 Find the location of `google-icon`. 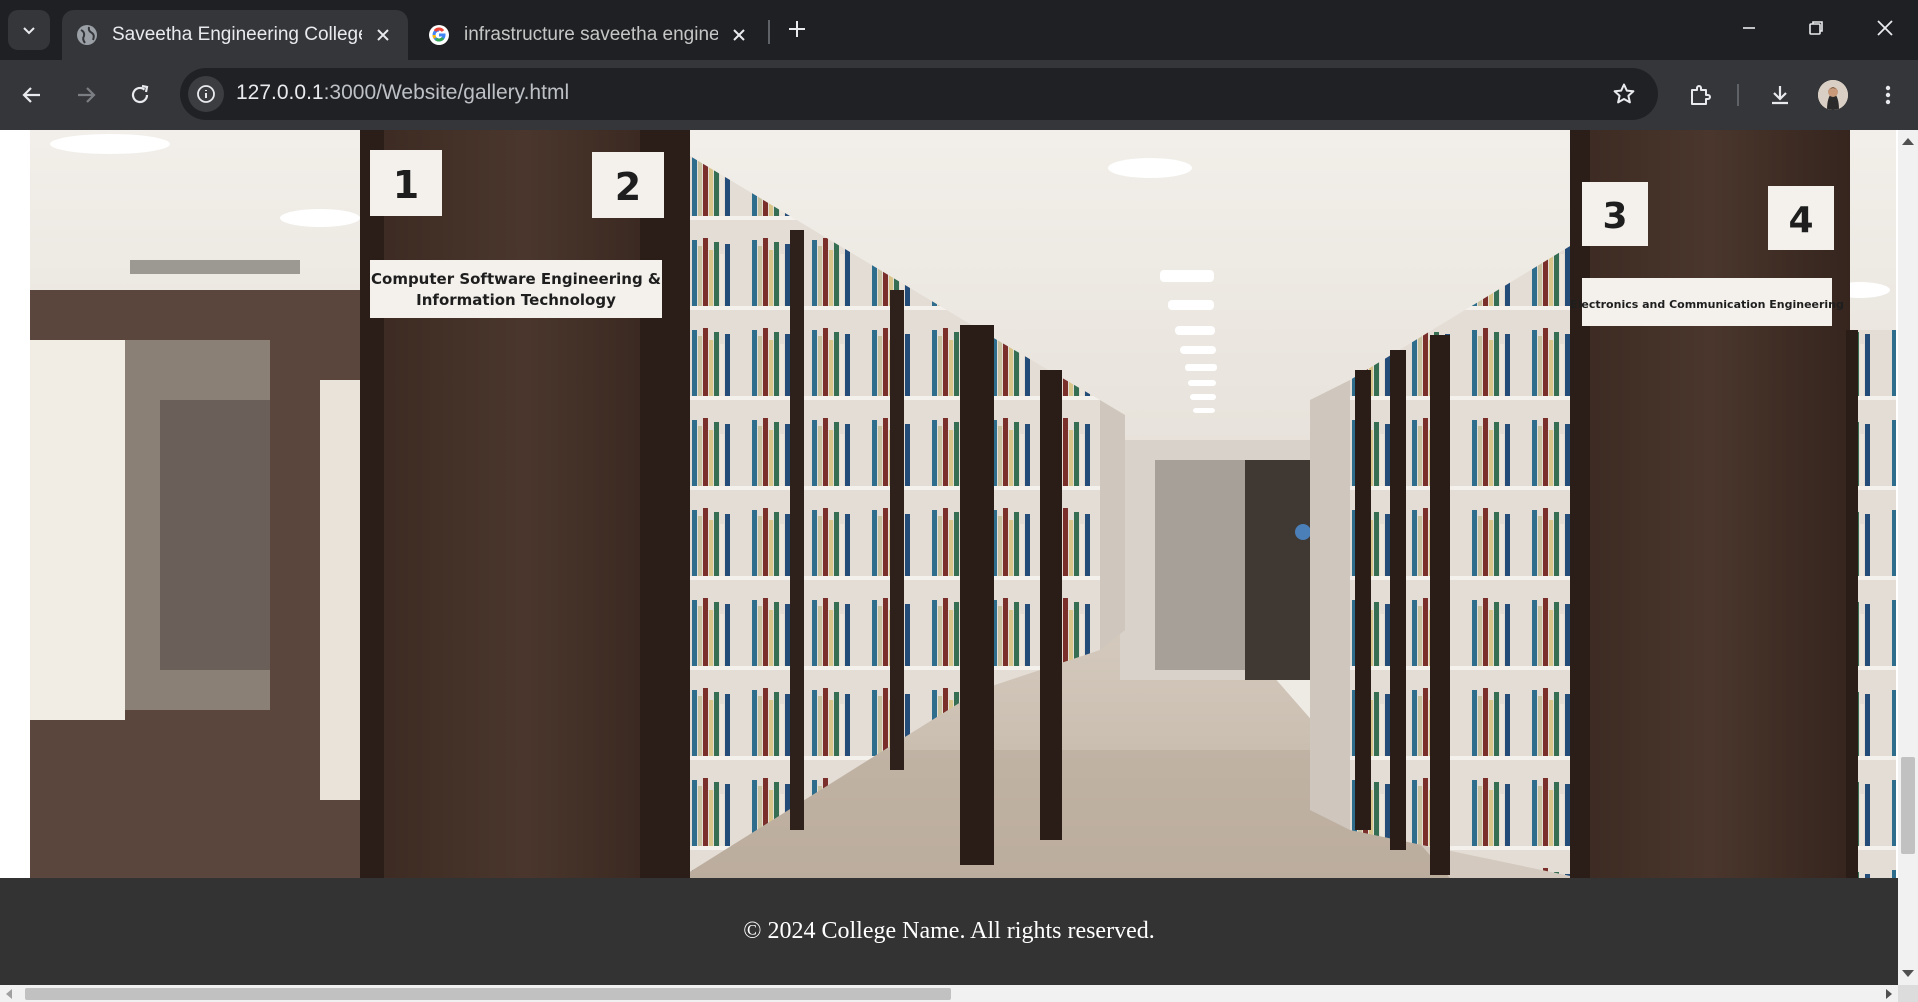

google-icon is located at coordinates (439, 35).